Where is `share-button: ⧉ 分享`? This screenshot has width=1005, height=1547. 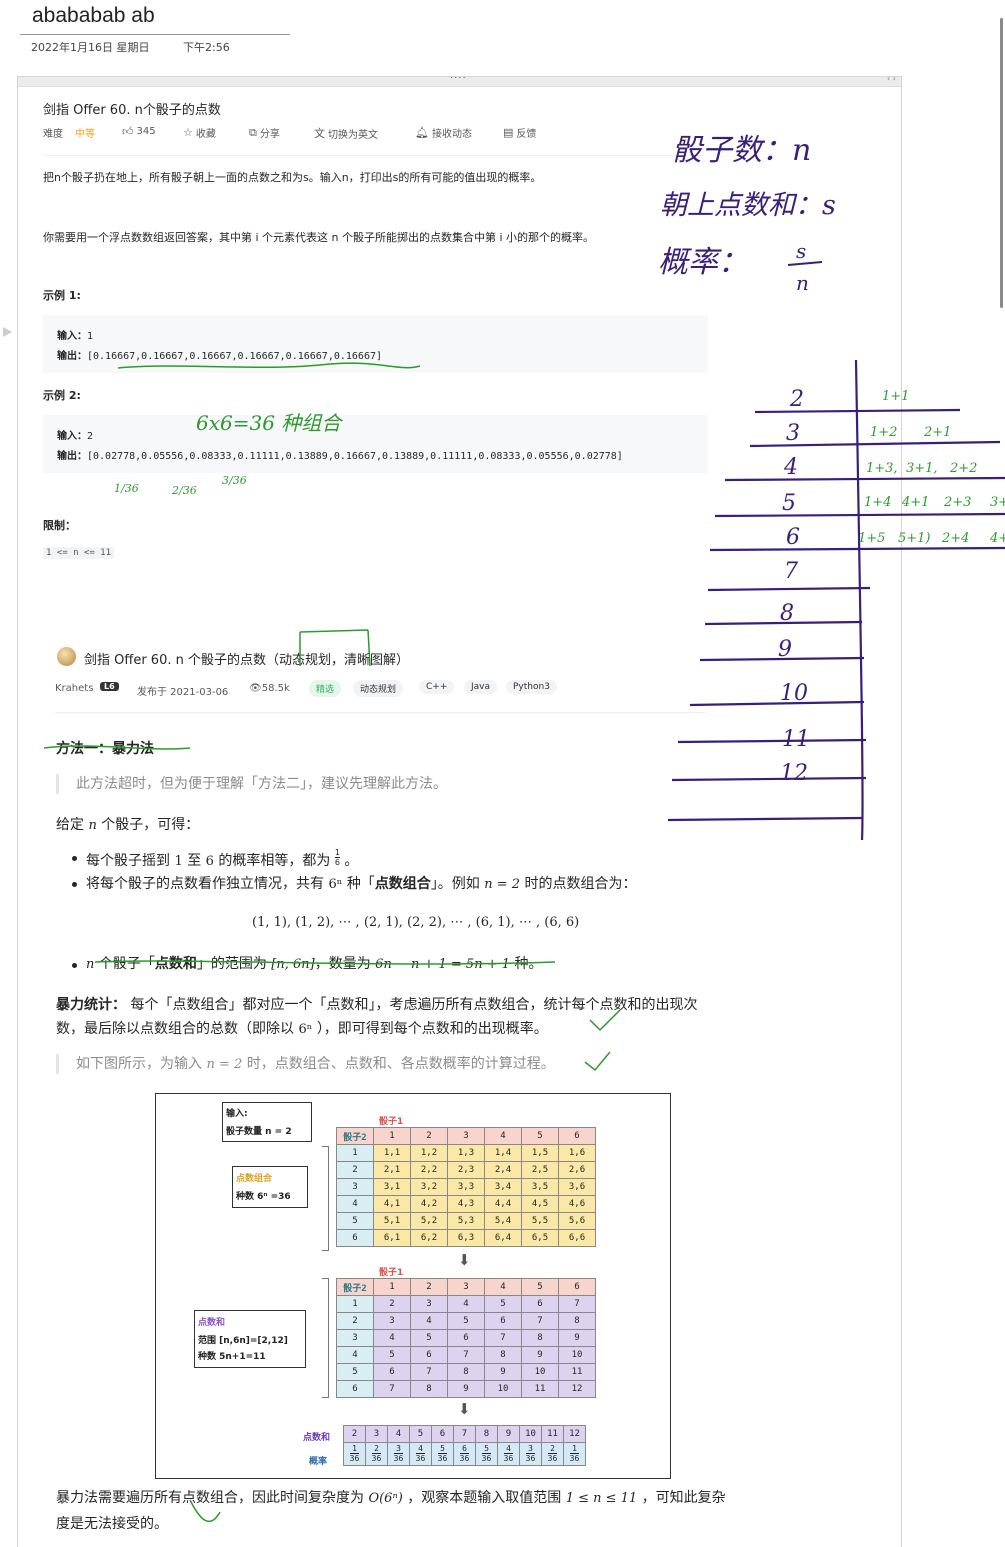
share-button: ⧉ 分享 is located at coordinates (264, 133).